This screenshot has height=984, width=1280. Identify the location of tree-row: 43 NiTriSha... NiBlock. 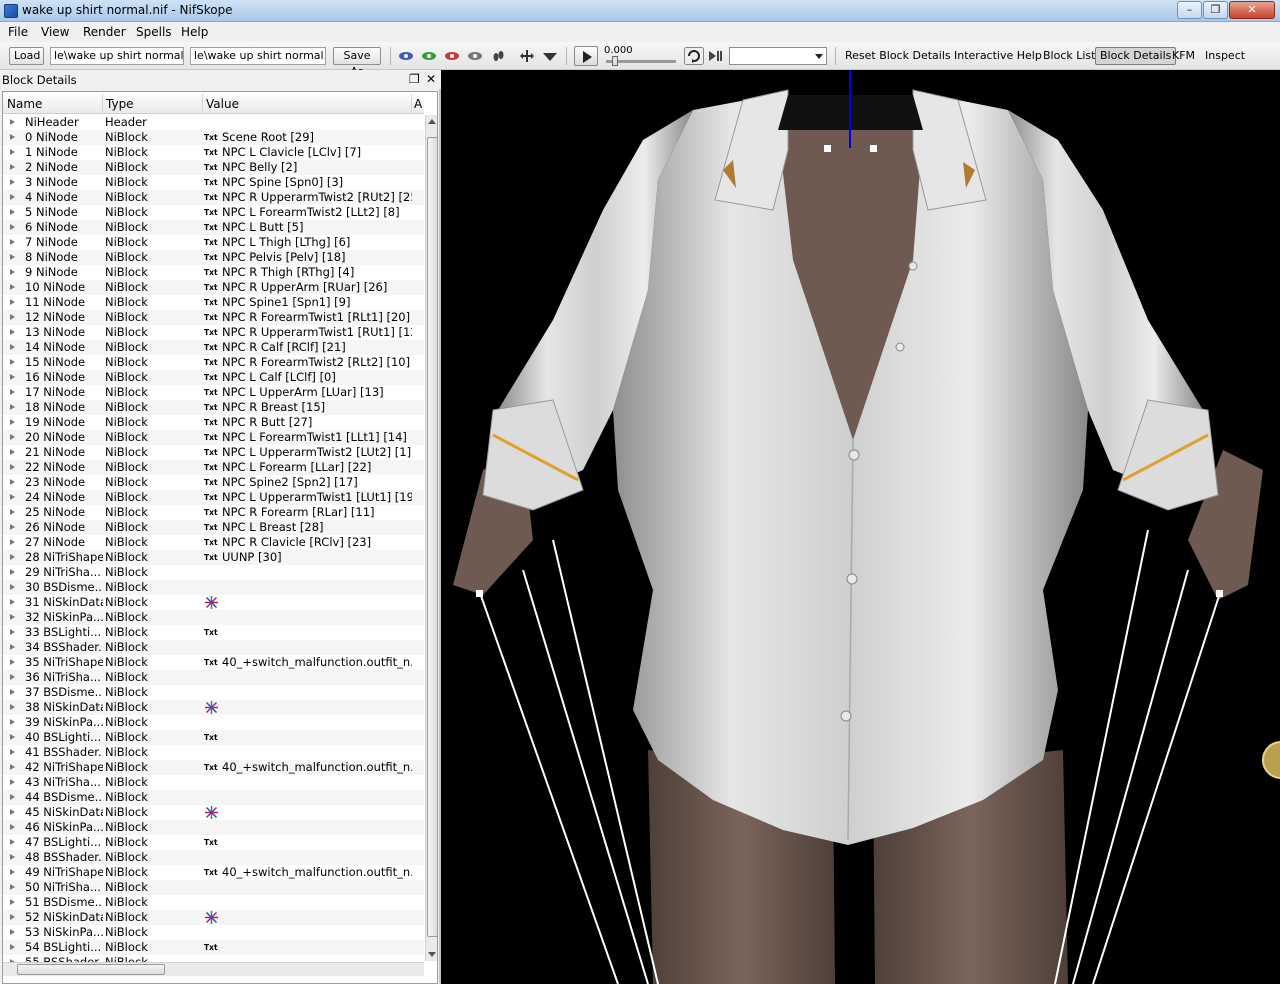
(213, 782).